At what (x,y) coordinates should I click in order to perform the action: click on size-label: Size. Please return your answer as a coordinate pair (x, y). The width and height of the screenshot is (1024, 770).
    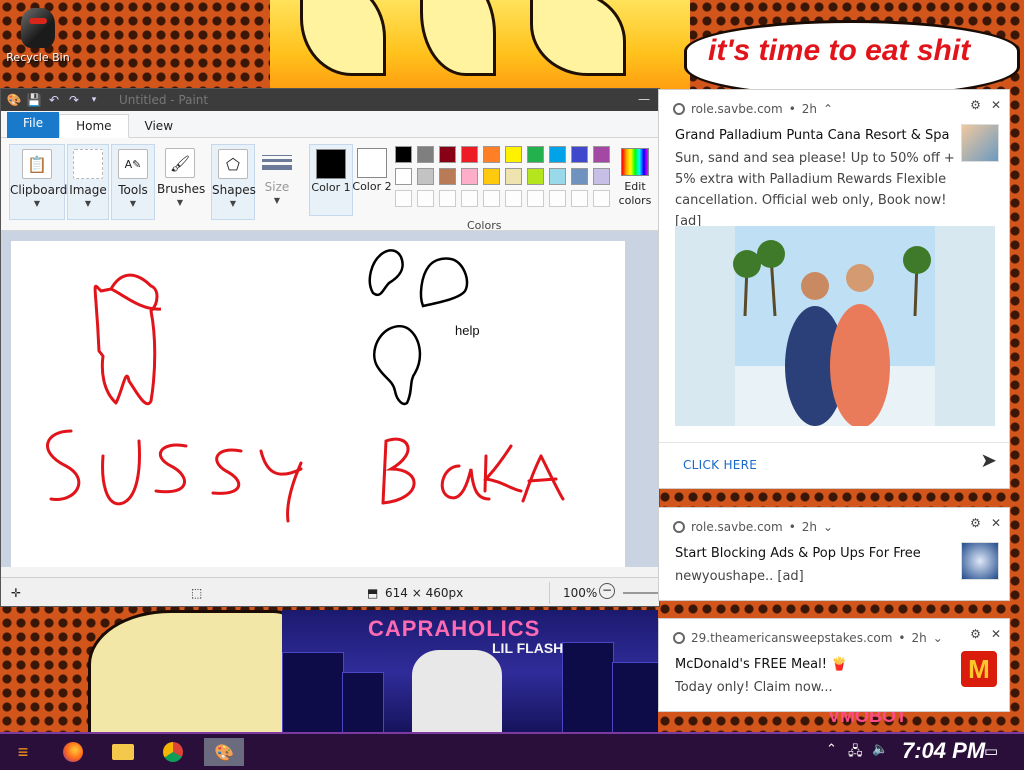
    Looking at the image, I should click on (277, 187).